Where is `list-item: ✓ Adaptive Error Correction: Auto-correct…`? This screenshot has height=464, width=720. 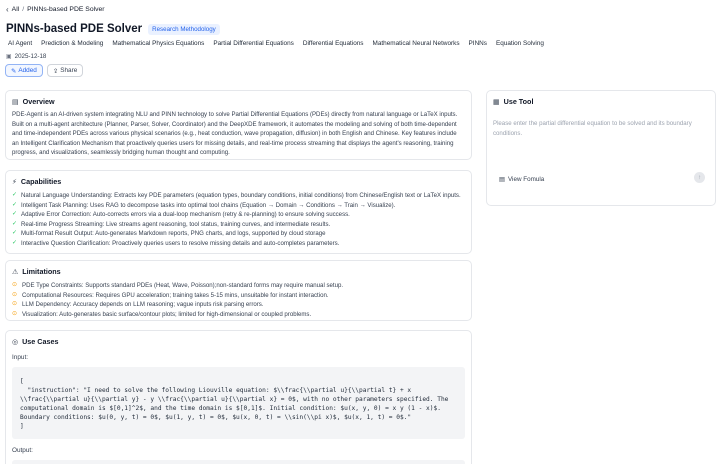
list-item: ✓ Adaptive Error Correction: Auto-correct… is located at coordinates (181, 215).